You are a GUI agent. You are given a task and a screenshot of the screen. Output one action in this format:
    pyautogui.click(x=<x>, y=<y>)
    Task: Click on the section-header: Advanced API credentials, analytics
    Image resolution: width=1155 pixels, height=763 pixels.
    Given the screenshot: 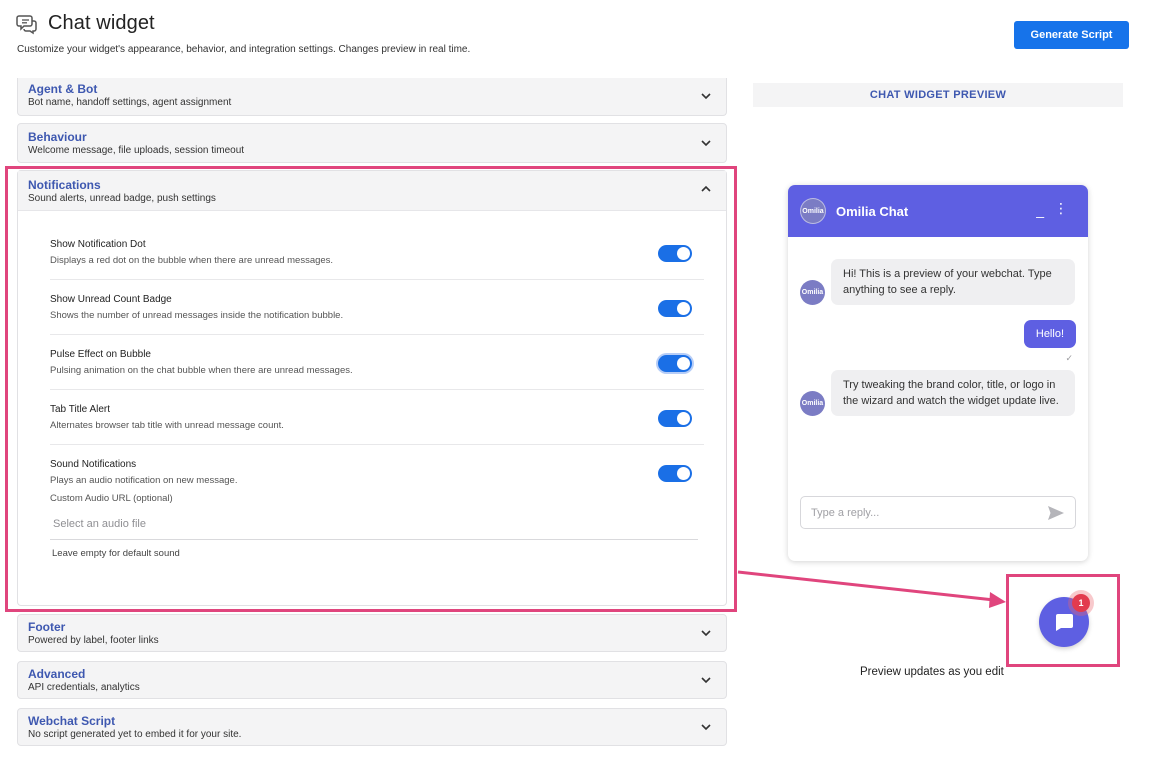 What is the action you would take?
    pyautogui.click(x=372, y=681)
    